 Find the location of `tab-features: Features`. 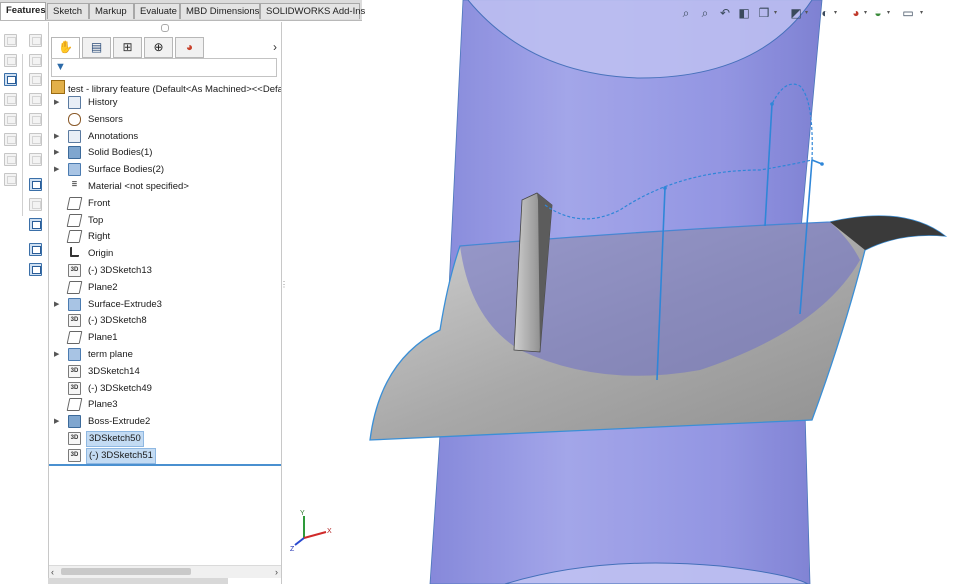

tab-features: Features is located at coordinates (23, 11).